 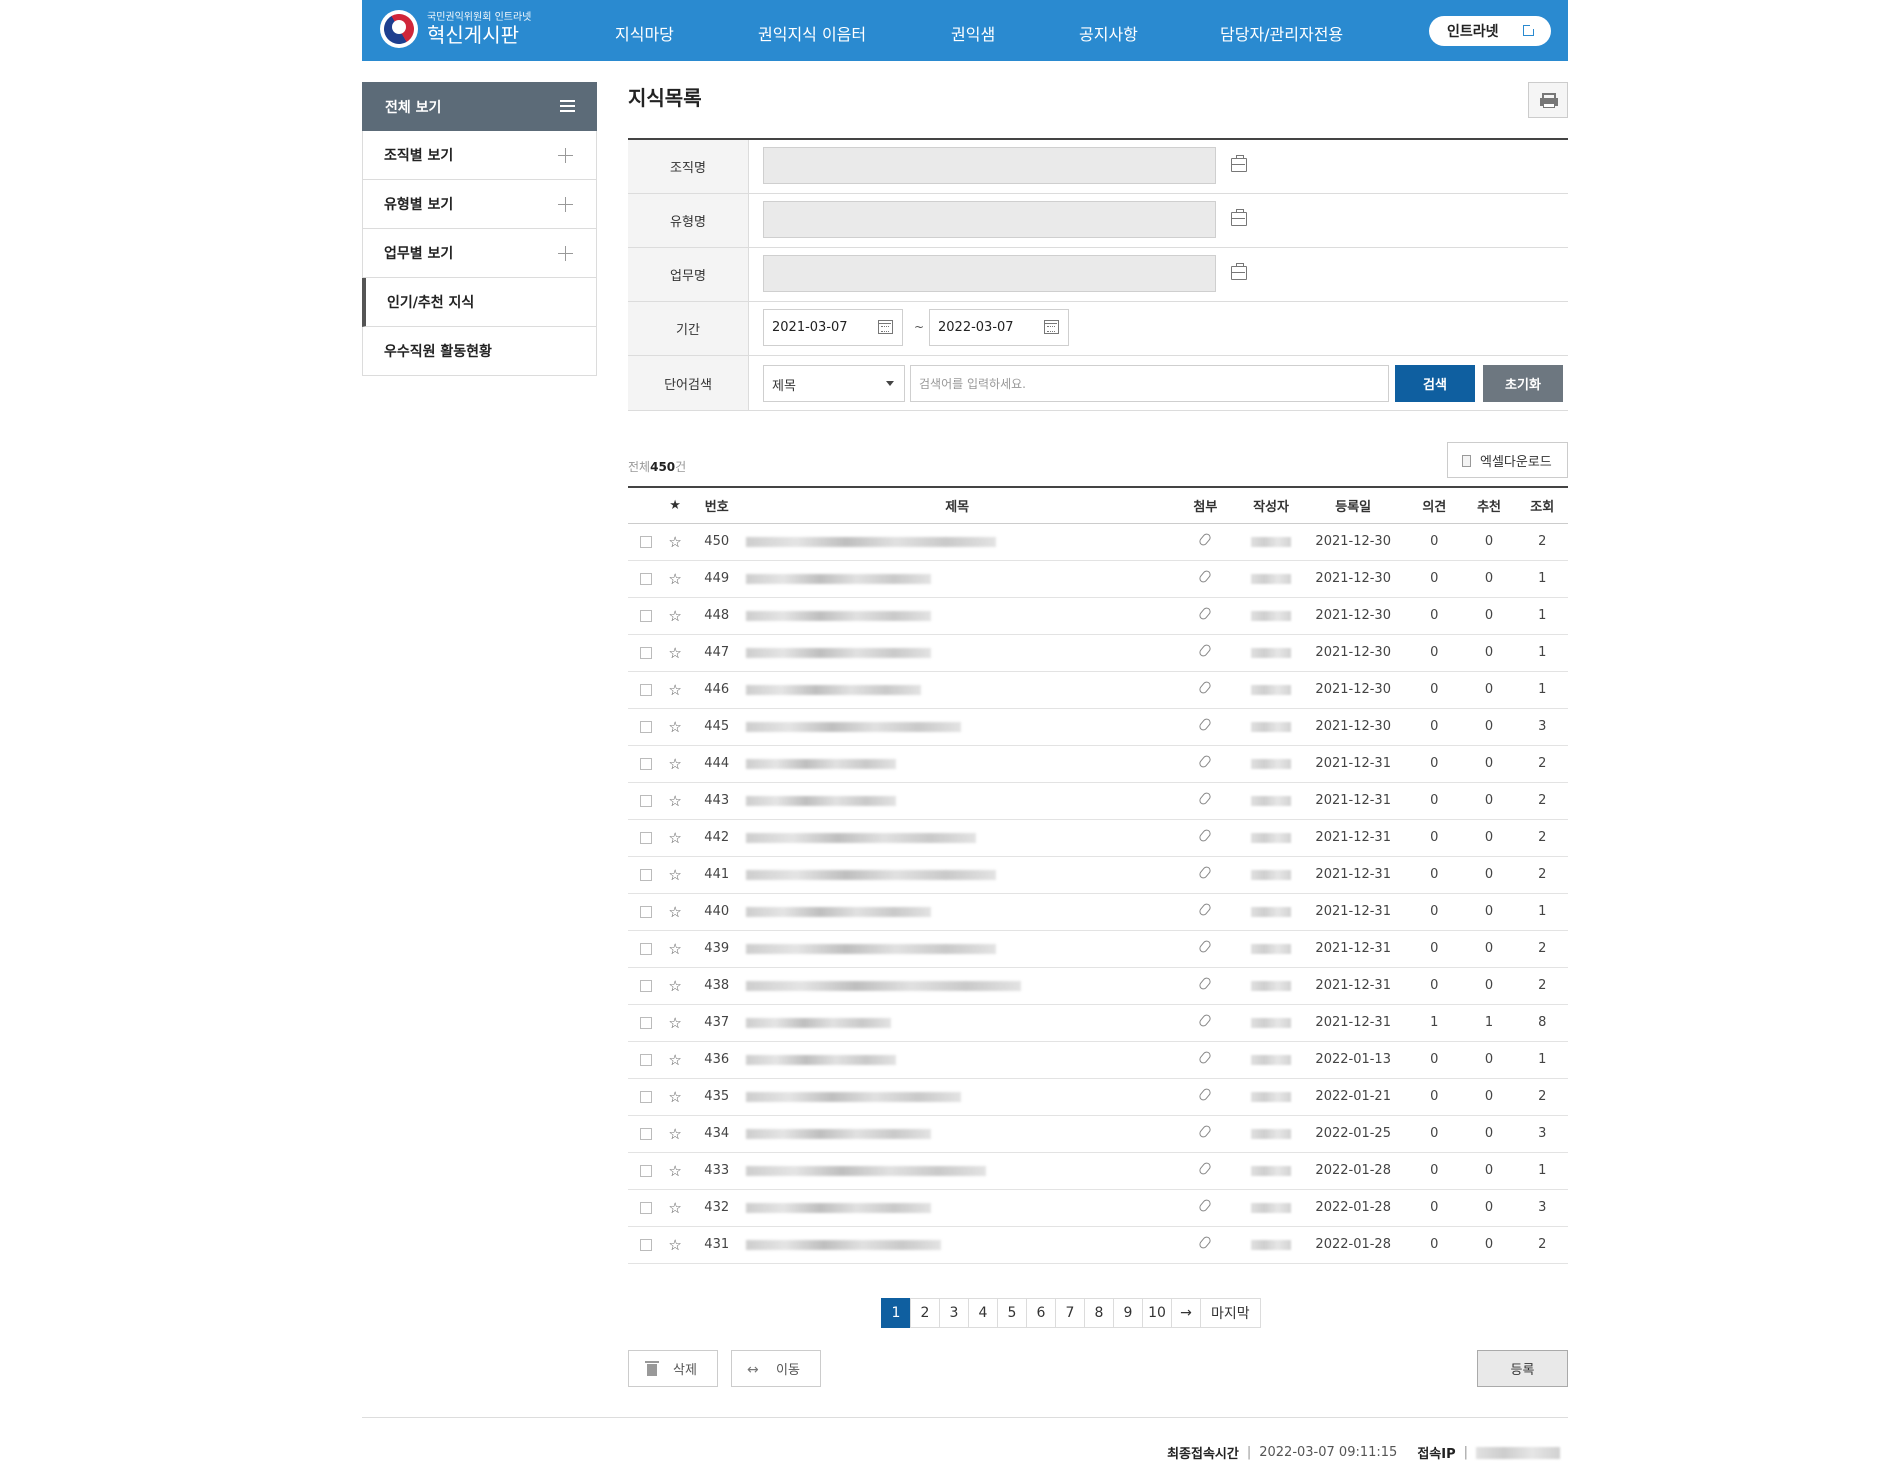 What do you see at coordinates (479, 155) in the screenshot?
I see `sidebar-item-by-org: 조직별 보기` at bounding box center [479, 155].